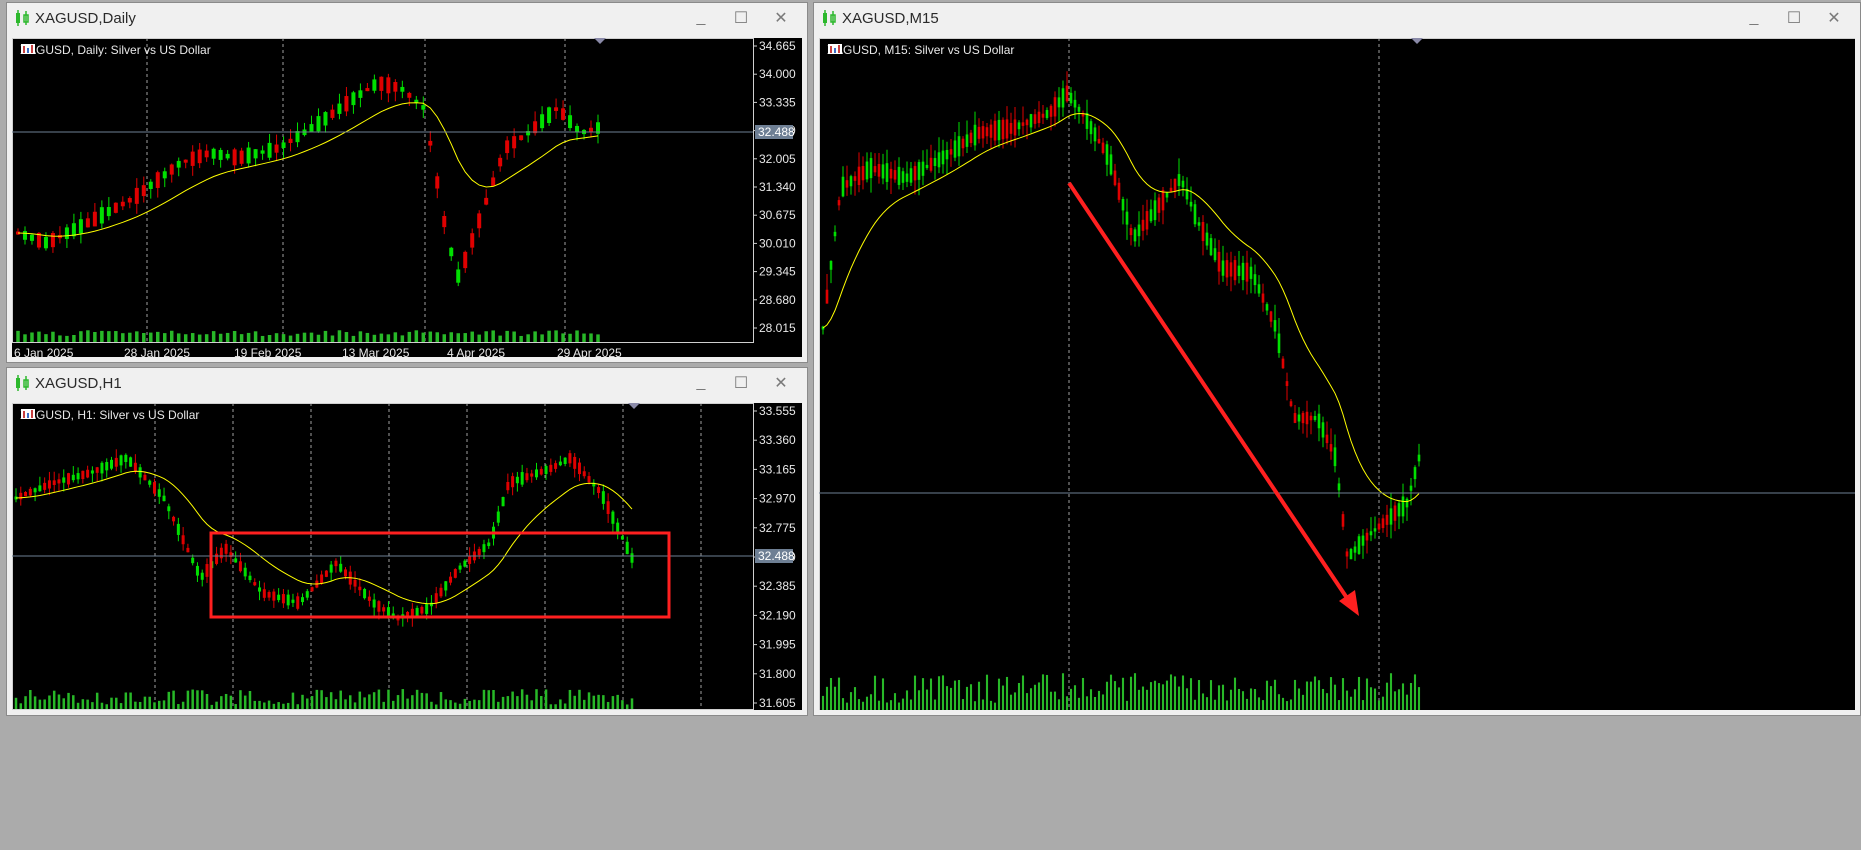 This screenshot has height=850, width=1861. I want to click on legend-text: XAGUSD, M15: Silver vs US Dollar, so click(921, 50).